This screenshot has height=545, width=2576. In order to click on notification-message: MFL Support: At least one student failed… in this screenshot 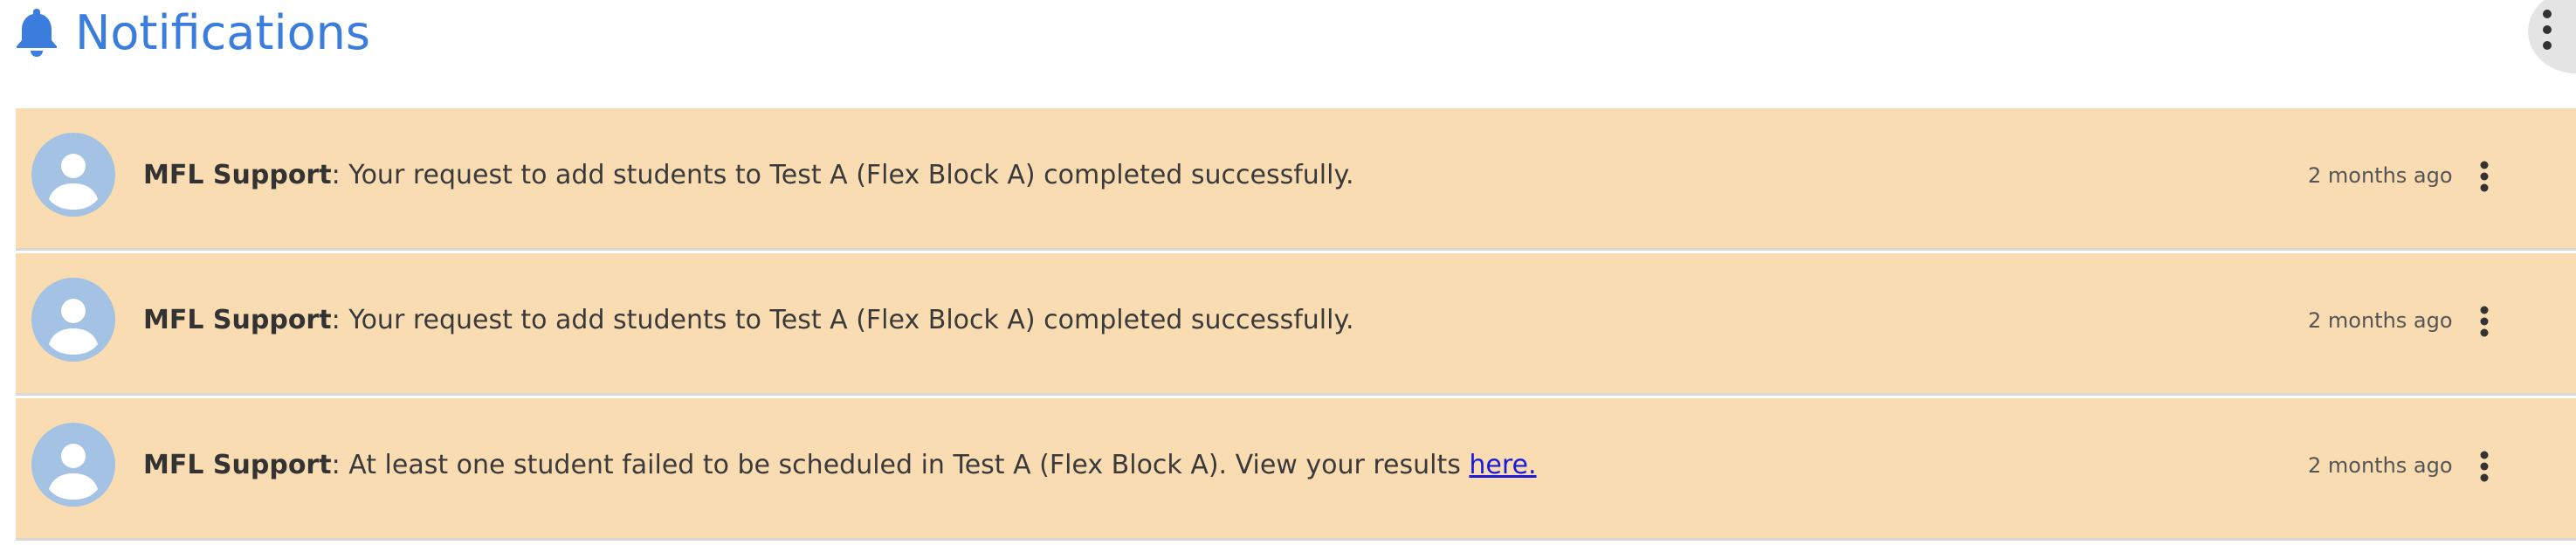, I will do `click(840, 465)`.